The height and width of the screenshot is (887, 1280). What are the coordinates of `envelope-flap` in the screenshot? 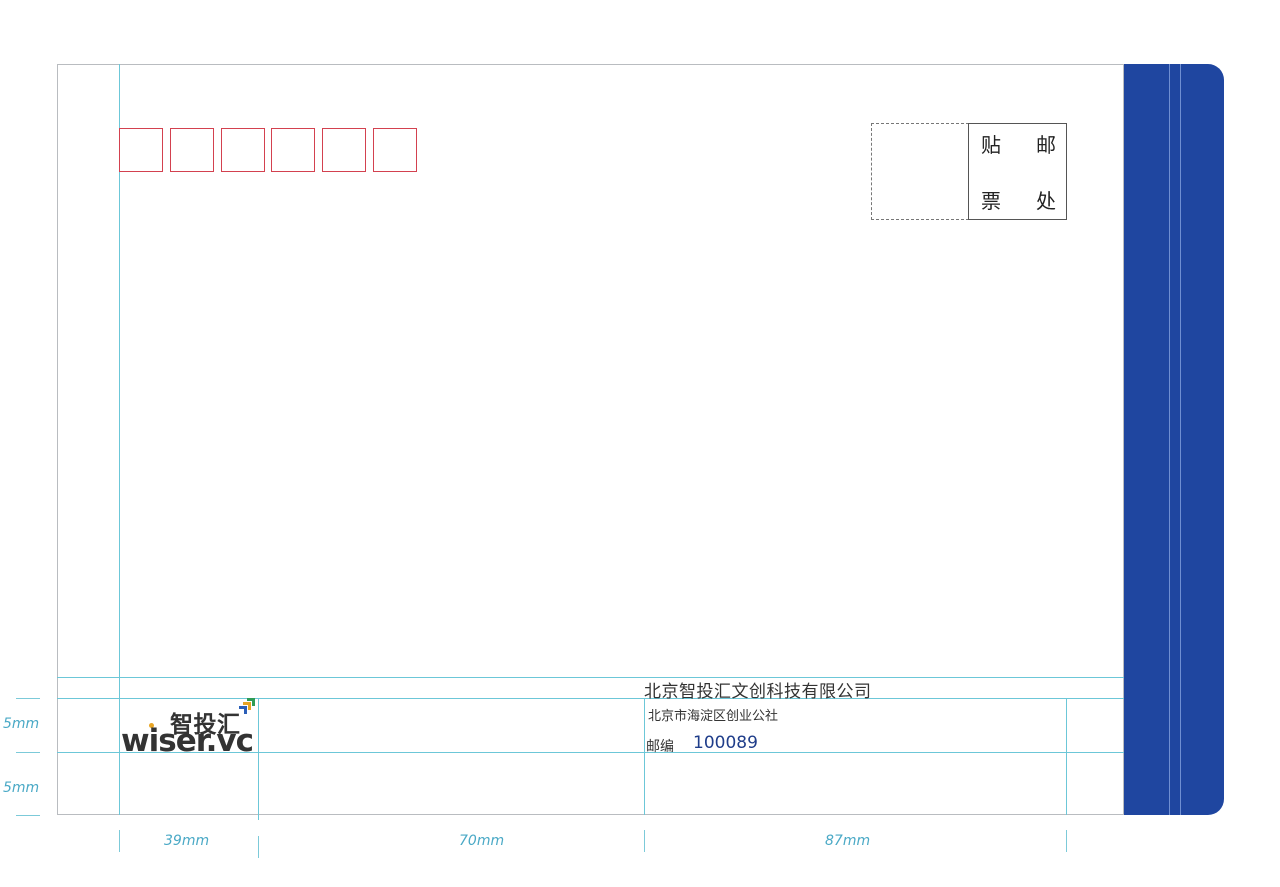 It's located at (1174, 439).